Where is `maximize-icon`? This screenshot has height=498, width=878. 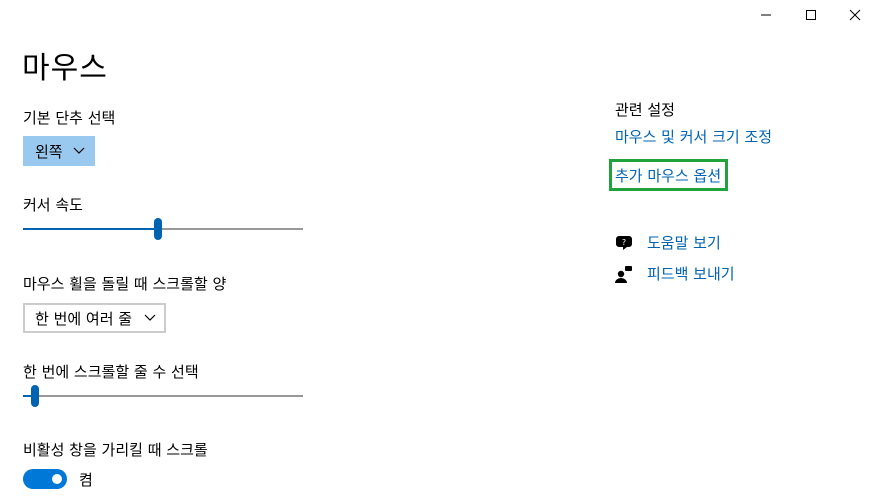
maximize-icon is located at coordinates (811, 15).